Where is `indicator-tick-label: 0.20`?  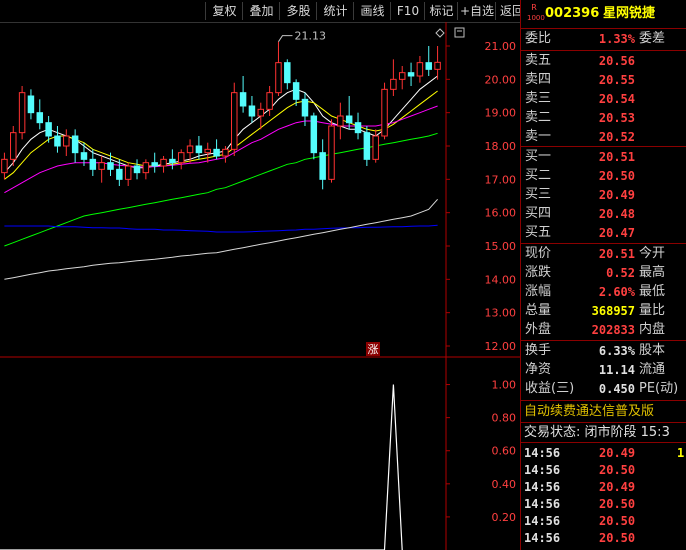
indicator-tick-label: 0.20 is located at coordinates (504, 517).